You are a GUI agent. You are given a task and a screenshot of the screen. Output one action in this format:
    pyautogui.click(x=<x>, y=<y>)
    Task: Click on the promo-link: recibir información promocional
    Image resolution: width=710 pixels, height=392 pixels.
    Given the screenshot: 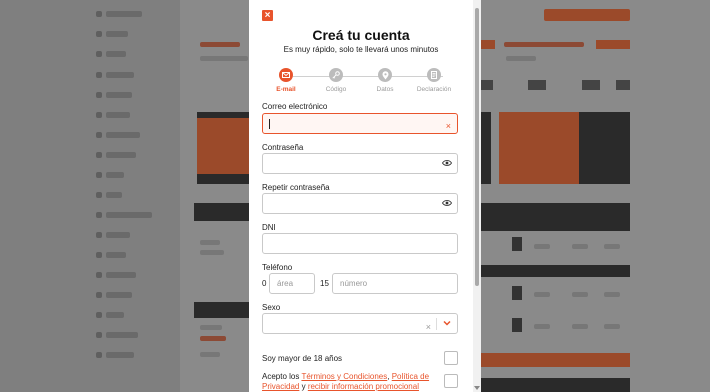 What is the action you would take?
    pyautogui.click(x=363, y=386)
    